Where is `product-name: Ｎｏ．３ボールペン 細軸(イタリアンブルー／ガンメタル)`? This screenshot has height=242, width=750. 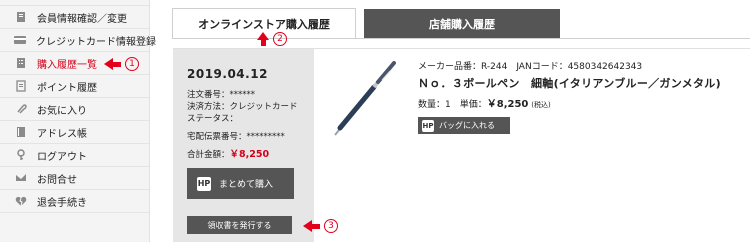
product-name: Ｎｏ．３ボールペン 細軸(イタリアンブルー／ガンメタル) is located at coordinates (569, 83).